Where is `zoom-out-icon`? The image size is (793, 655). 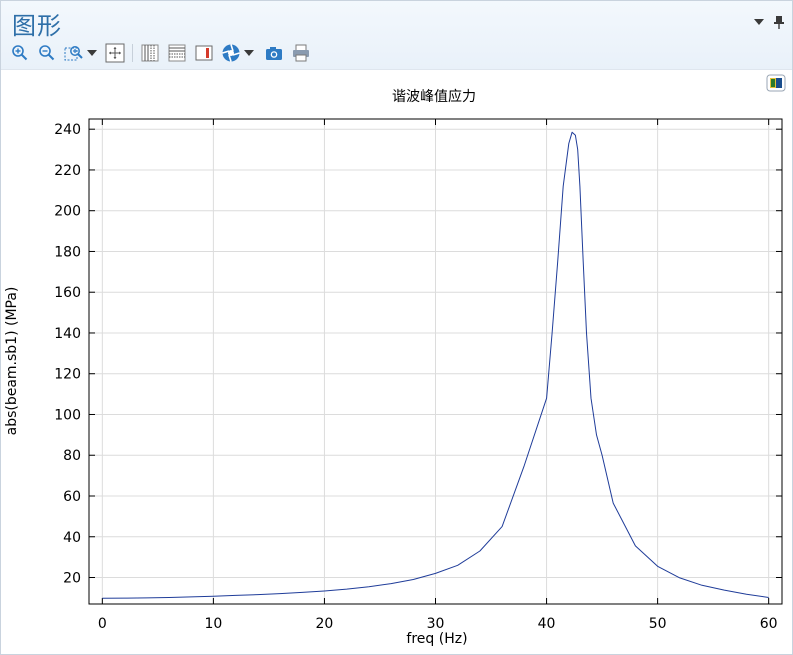
zoom-out-icon is located at coordinates (47, 53).